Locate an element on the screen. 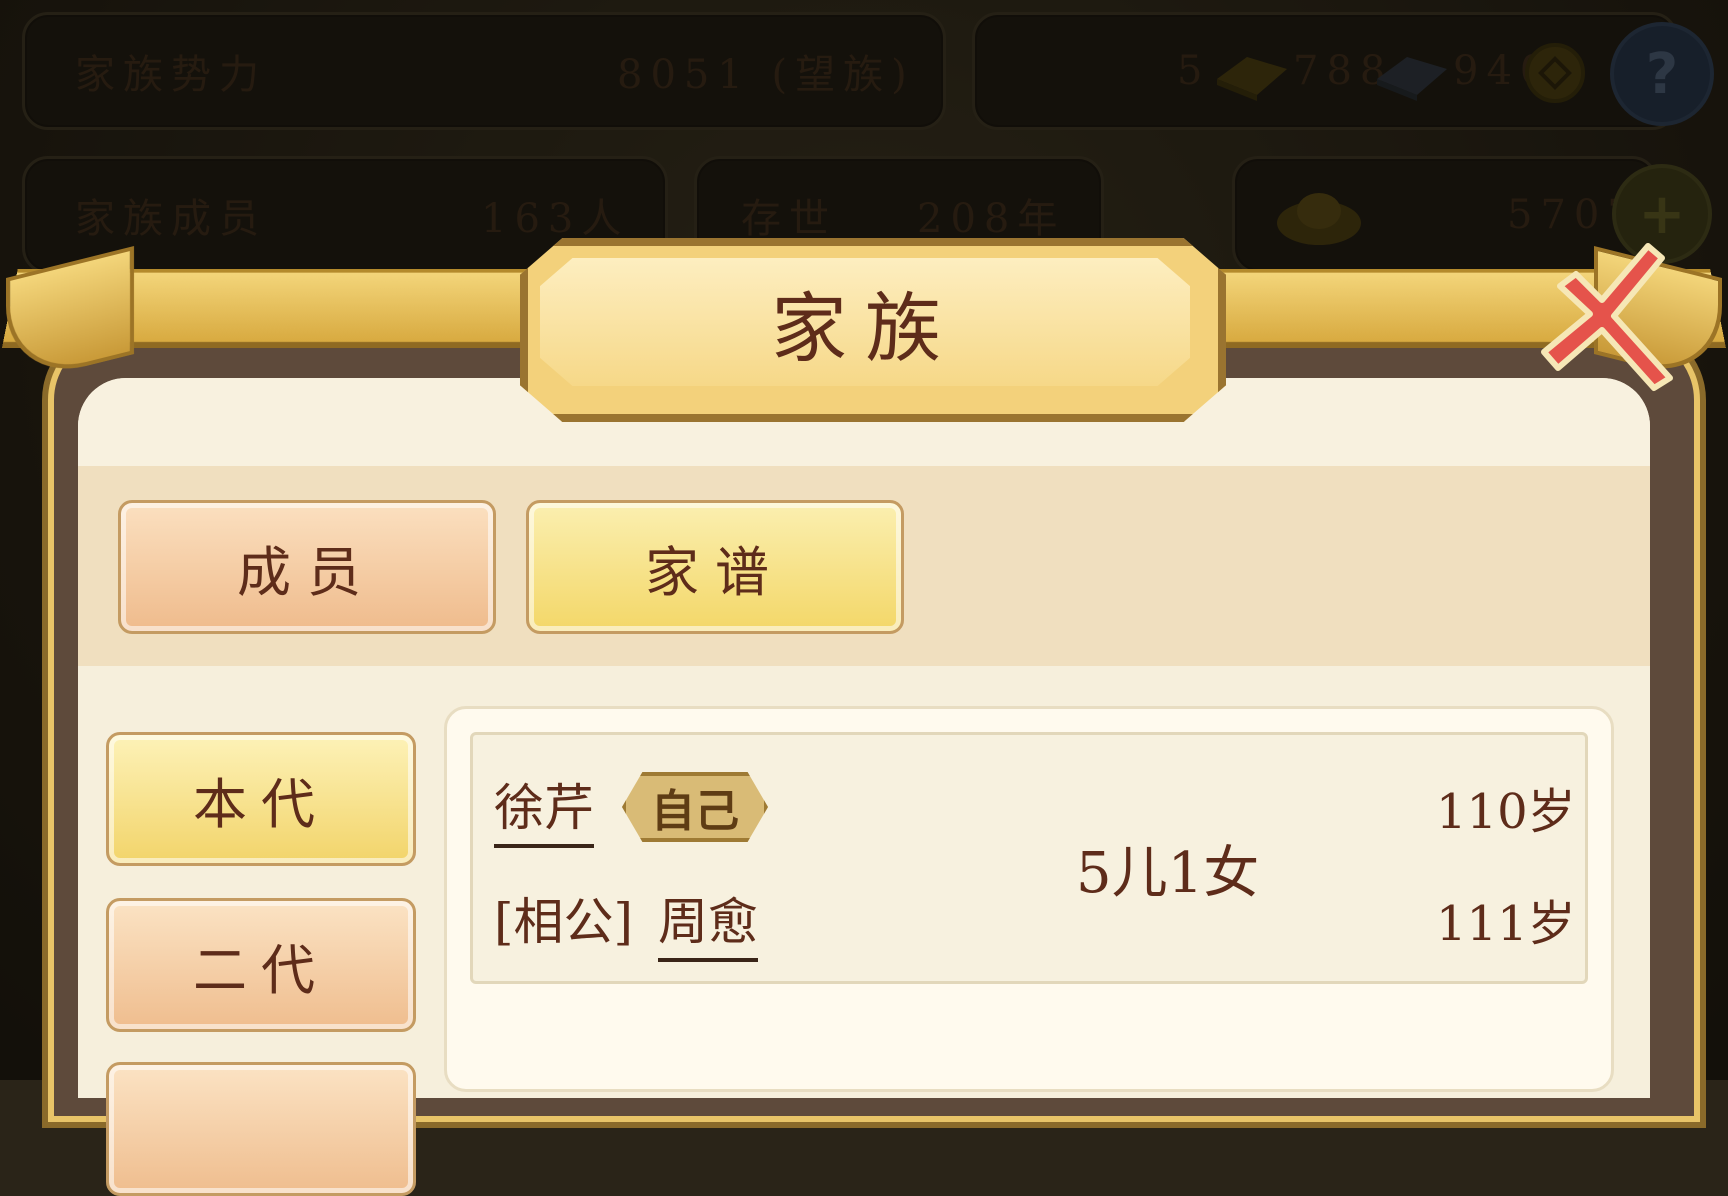 This screenshot has height=1196, width=1728. generation-third-button is located at coordinates (261, 1129).